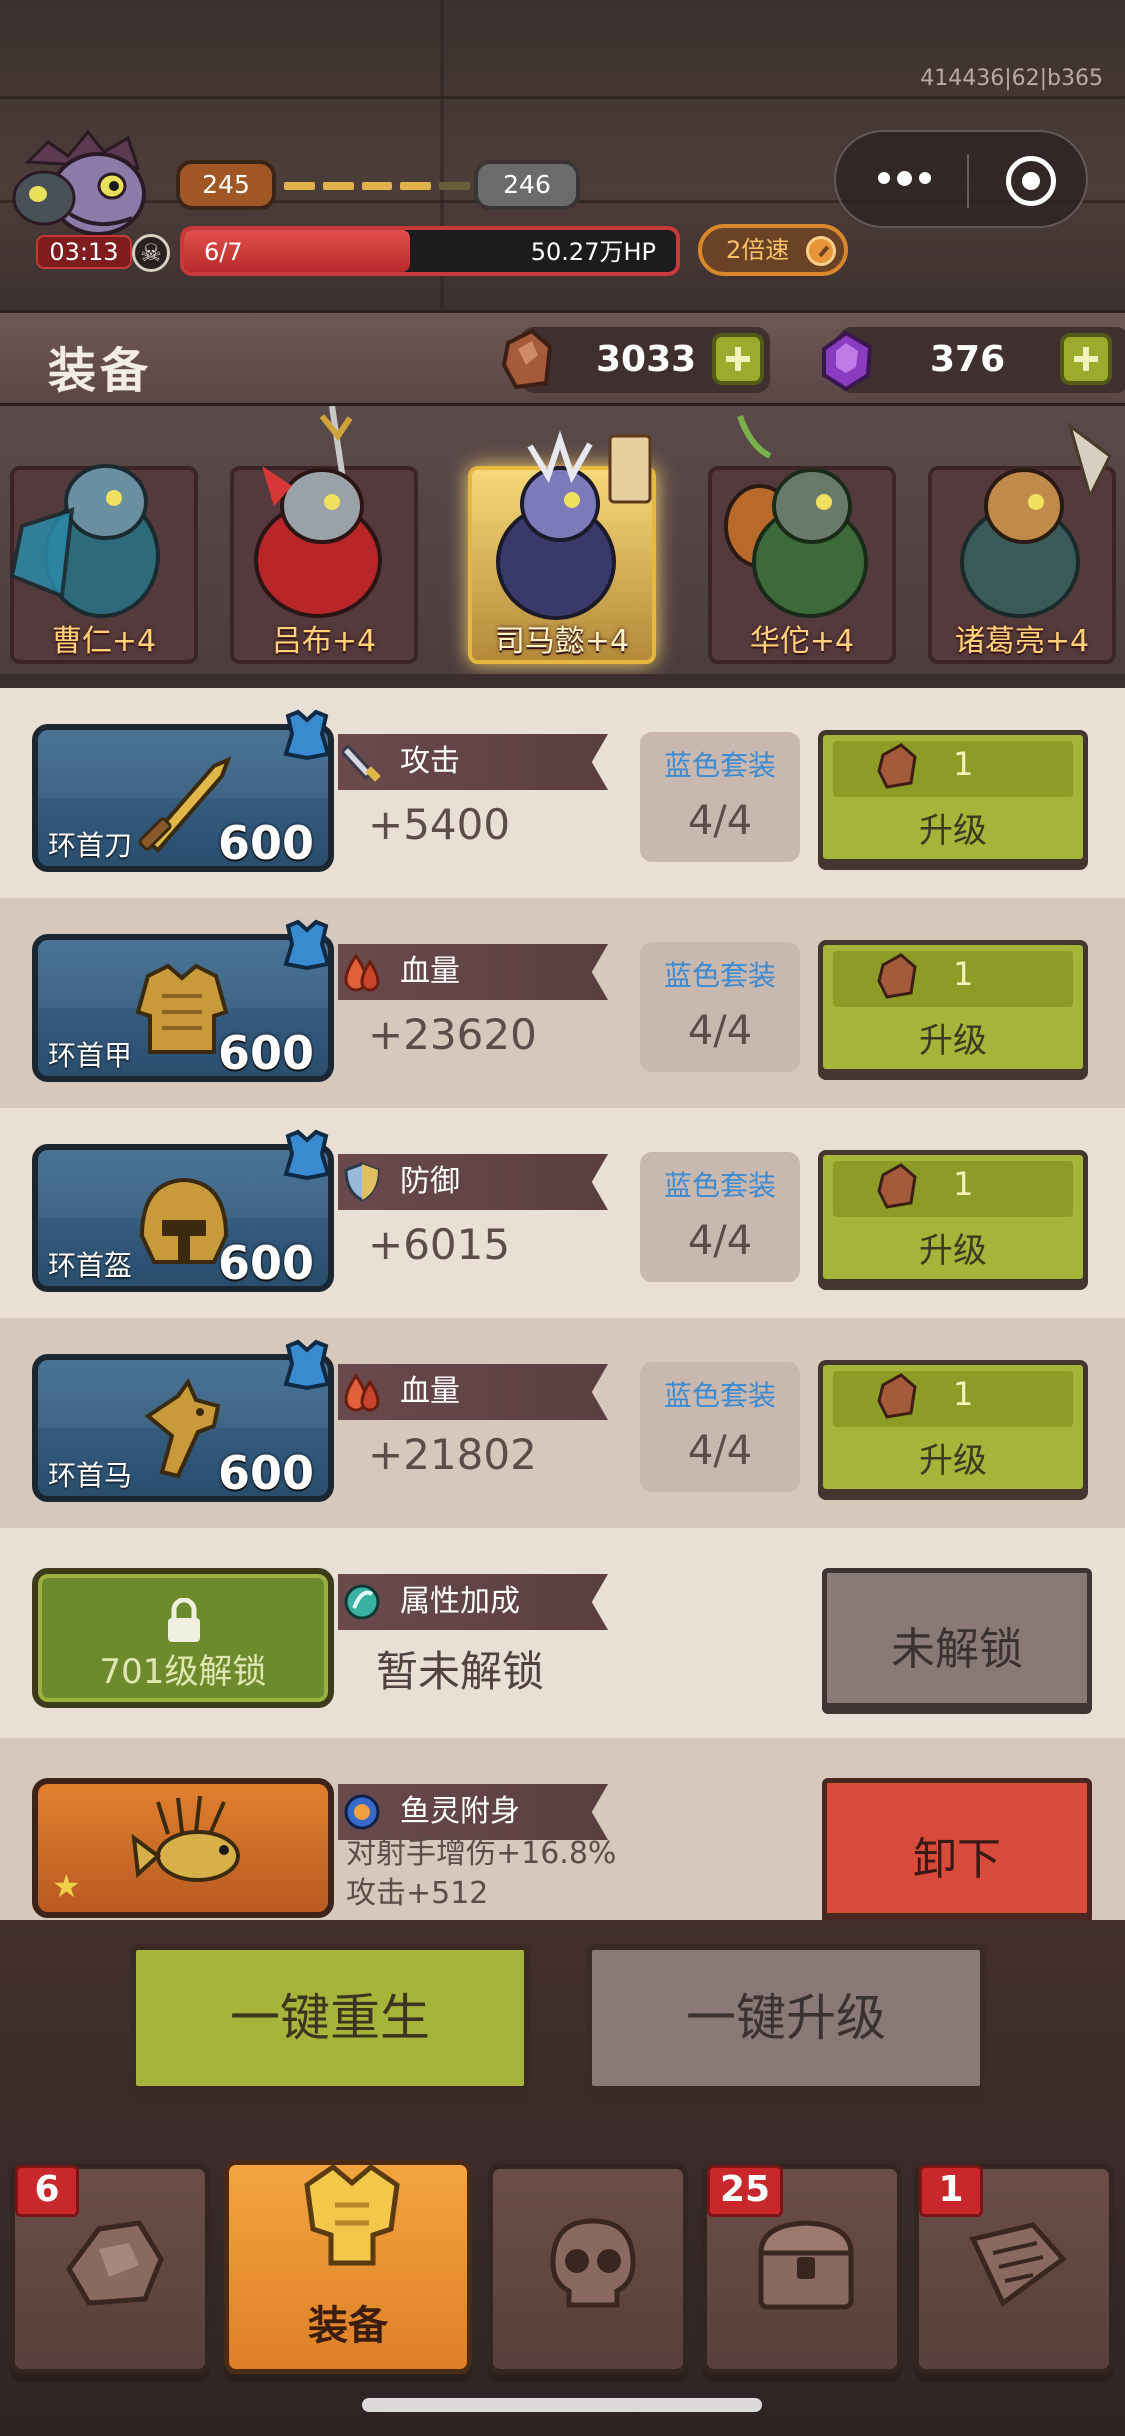  What do you see at coordinates (352, 2214) in the screenshot?
I see `golden-armor-icon` at bounding box center [352, 2214].